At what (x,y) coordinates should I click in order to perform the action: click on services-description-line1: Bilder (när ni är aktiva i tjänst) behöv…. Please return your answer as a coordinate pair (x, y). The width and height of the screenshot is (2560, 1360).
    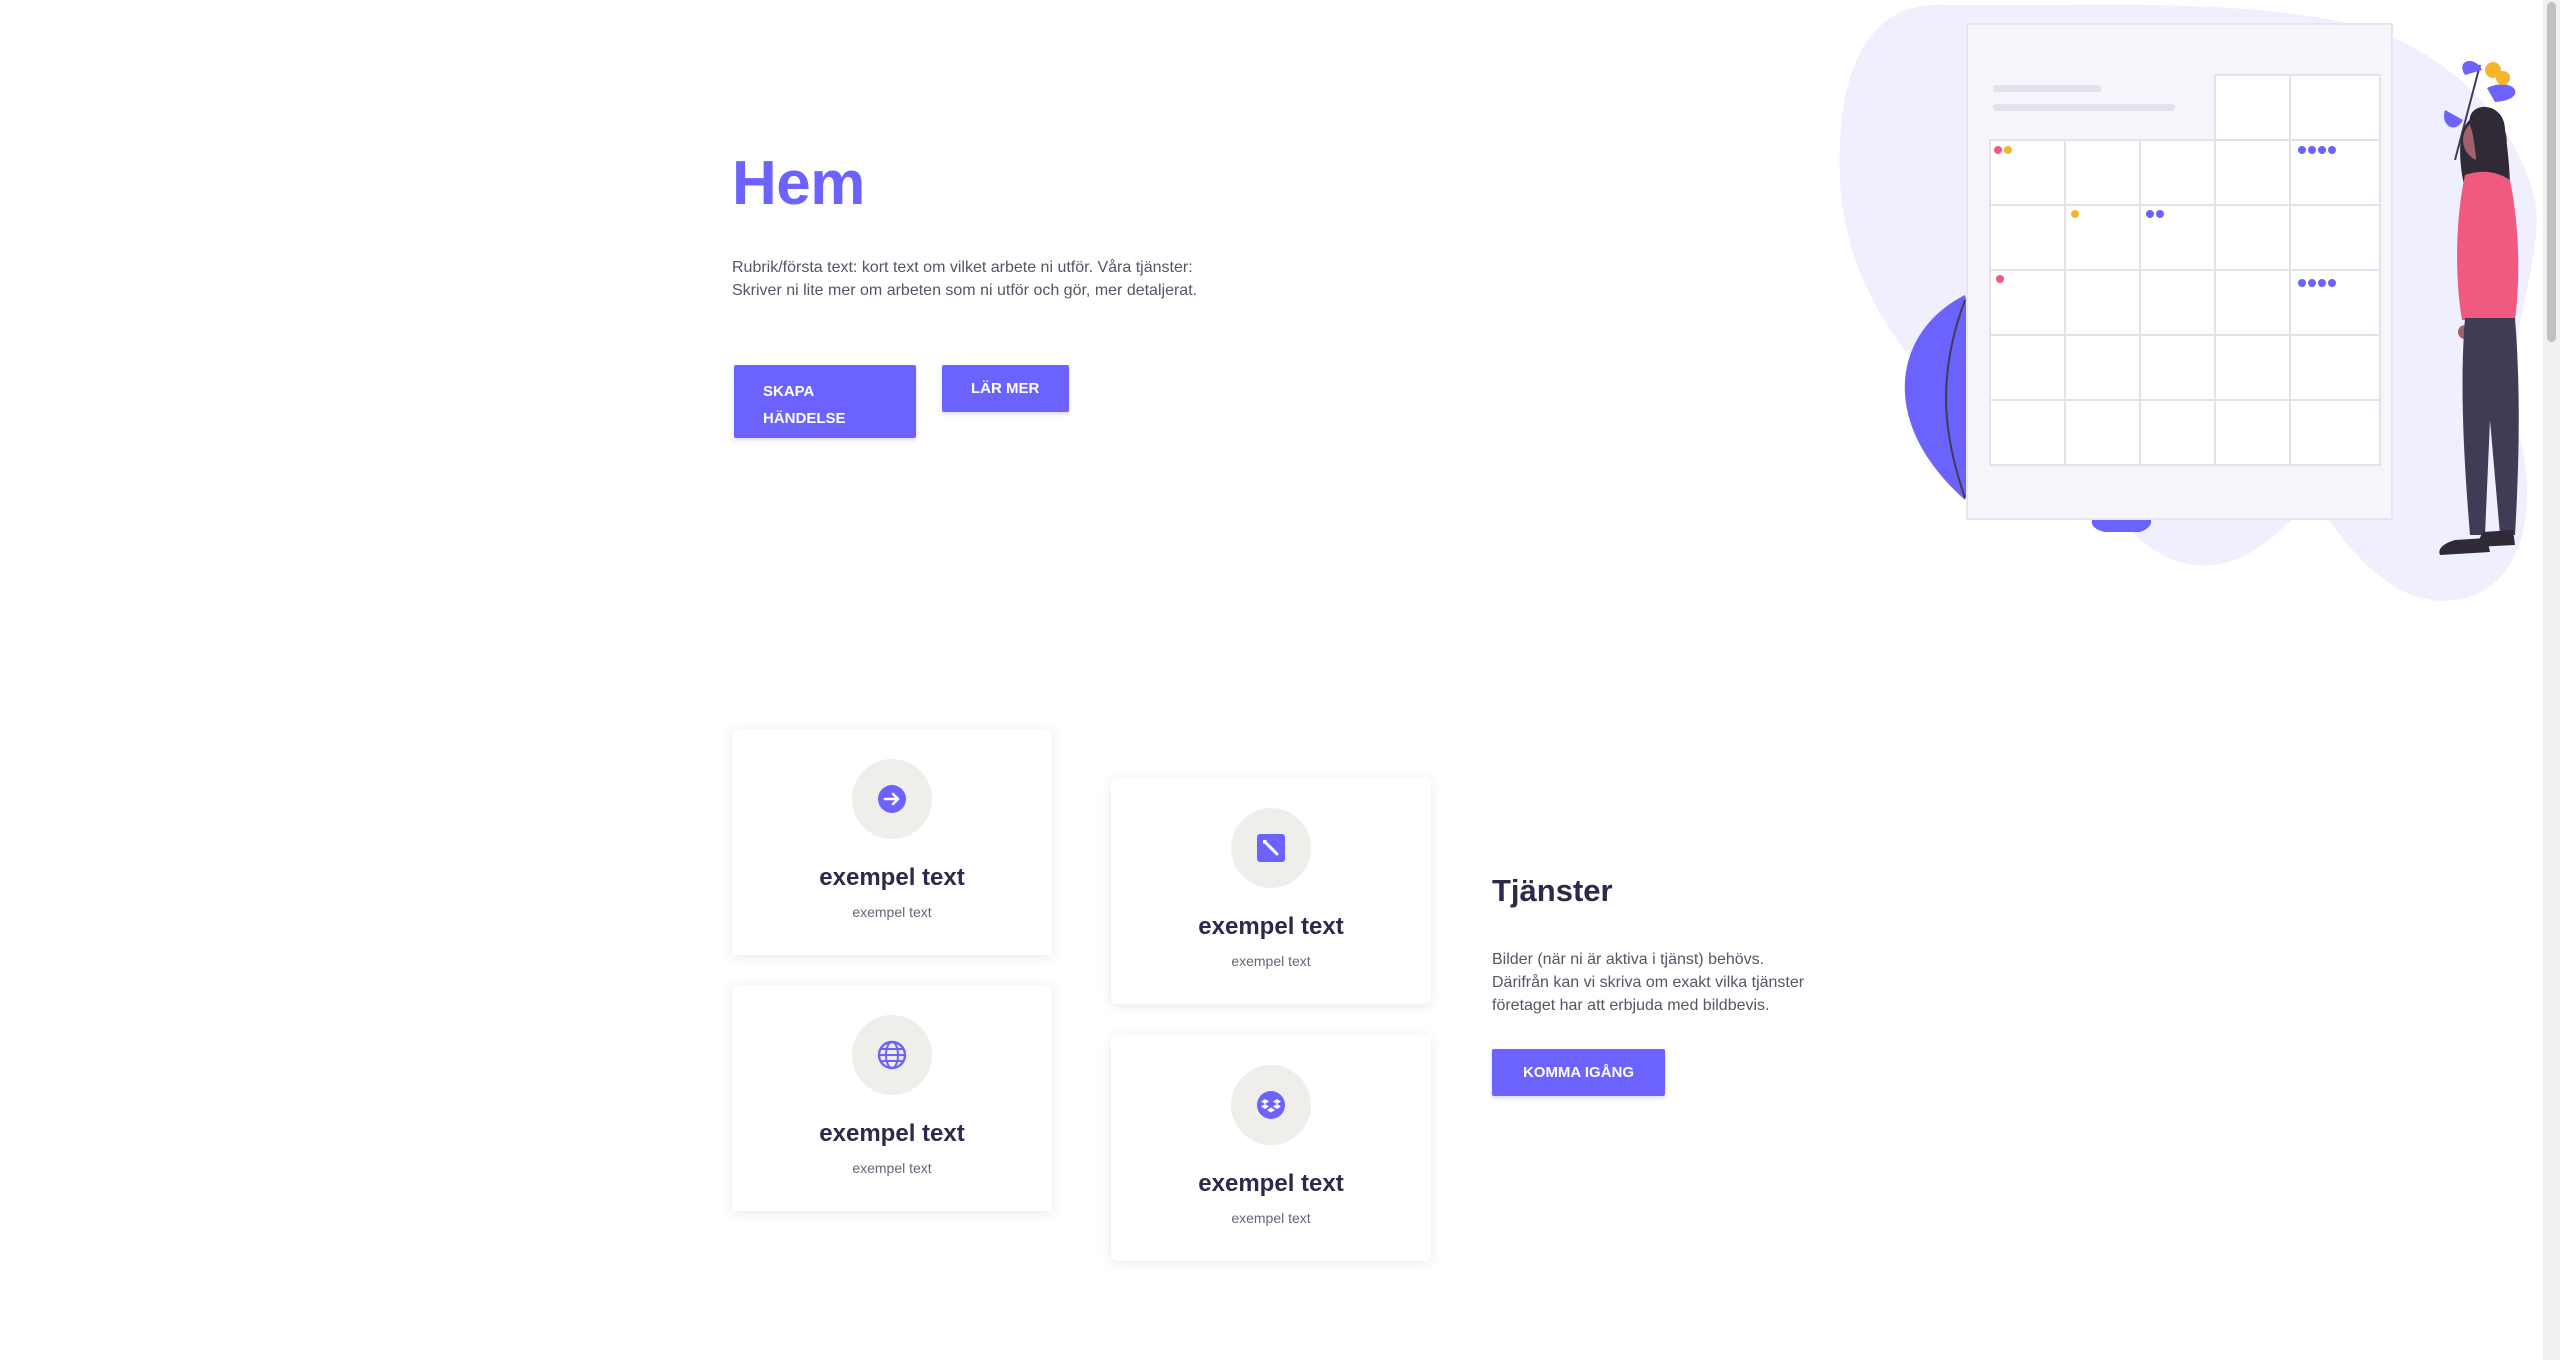
    Looking at the image, I should click on (1628, 959).